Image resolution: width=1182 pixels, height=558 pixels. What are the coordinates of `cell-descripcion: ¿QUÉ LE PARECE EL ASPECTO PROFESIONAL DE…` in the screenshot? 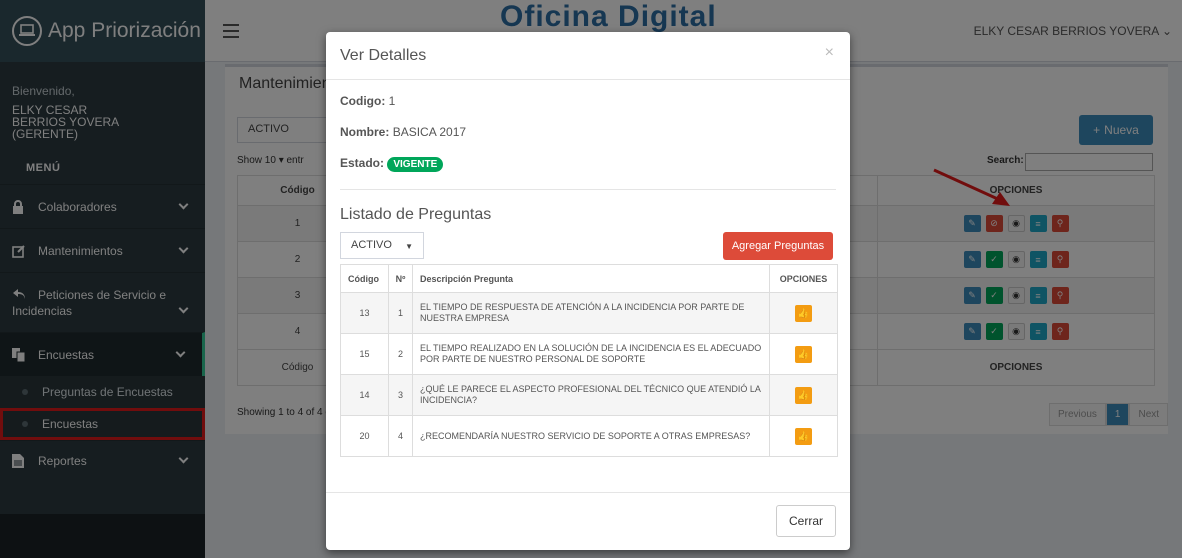 It's located at (591, 395).